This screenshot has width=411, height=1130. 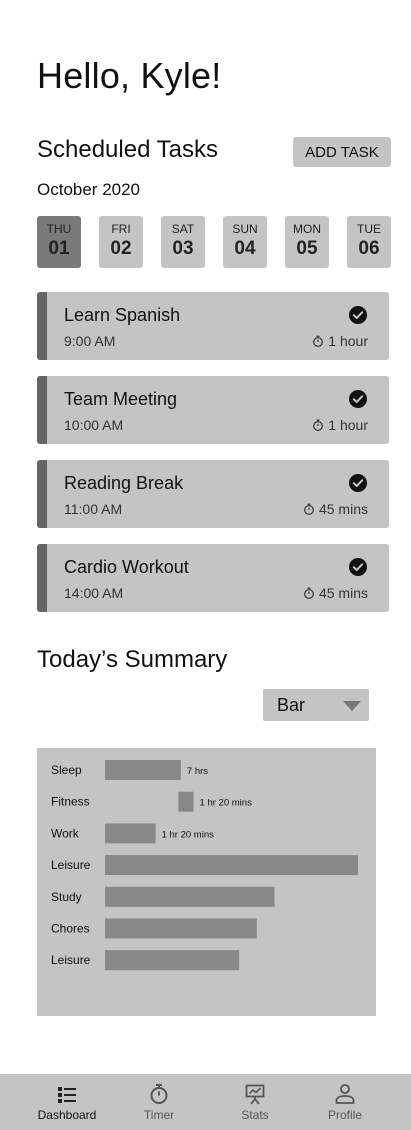 I want to click on bar-value-label: 7 hrs, so click(x=197, y=771).